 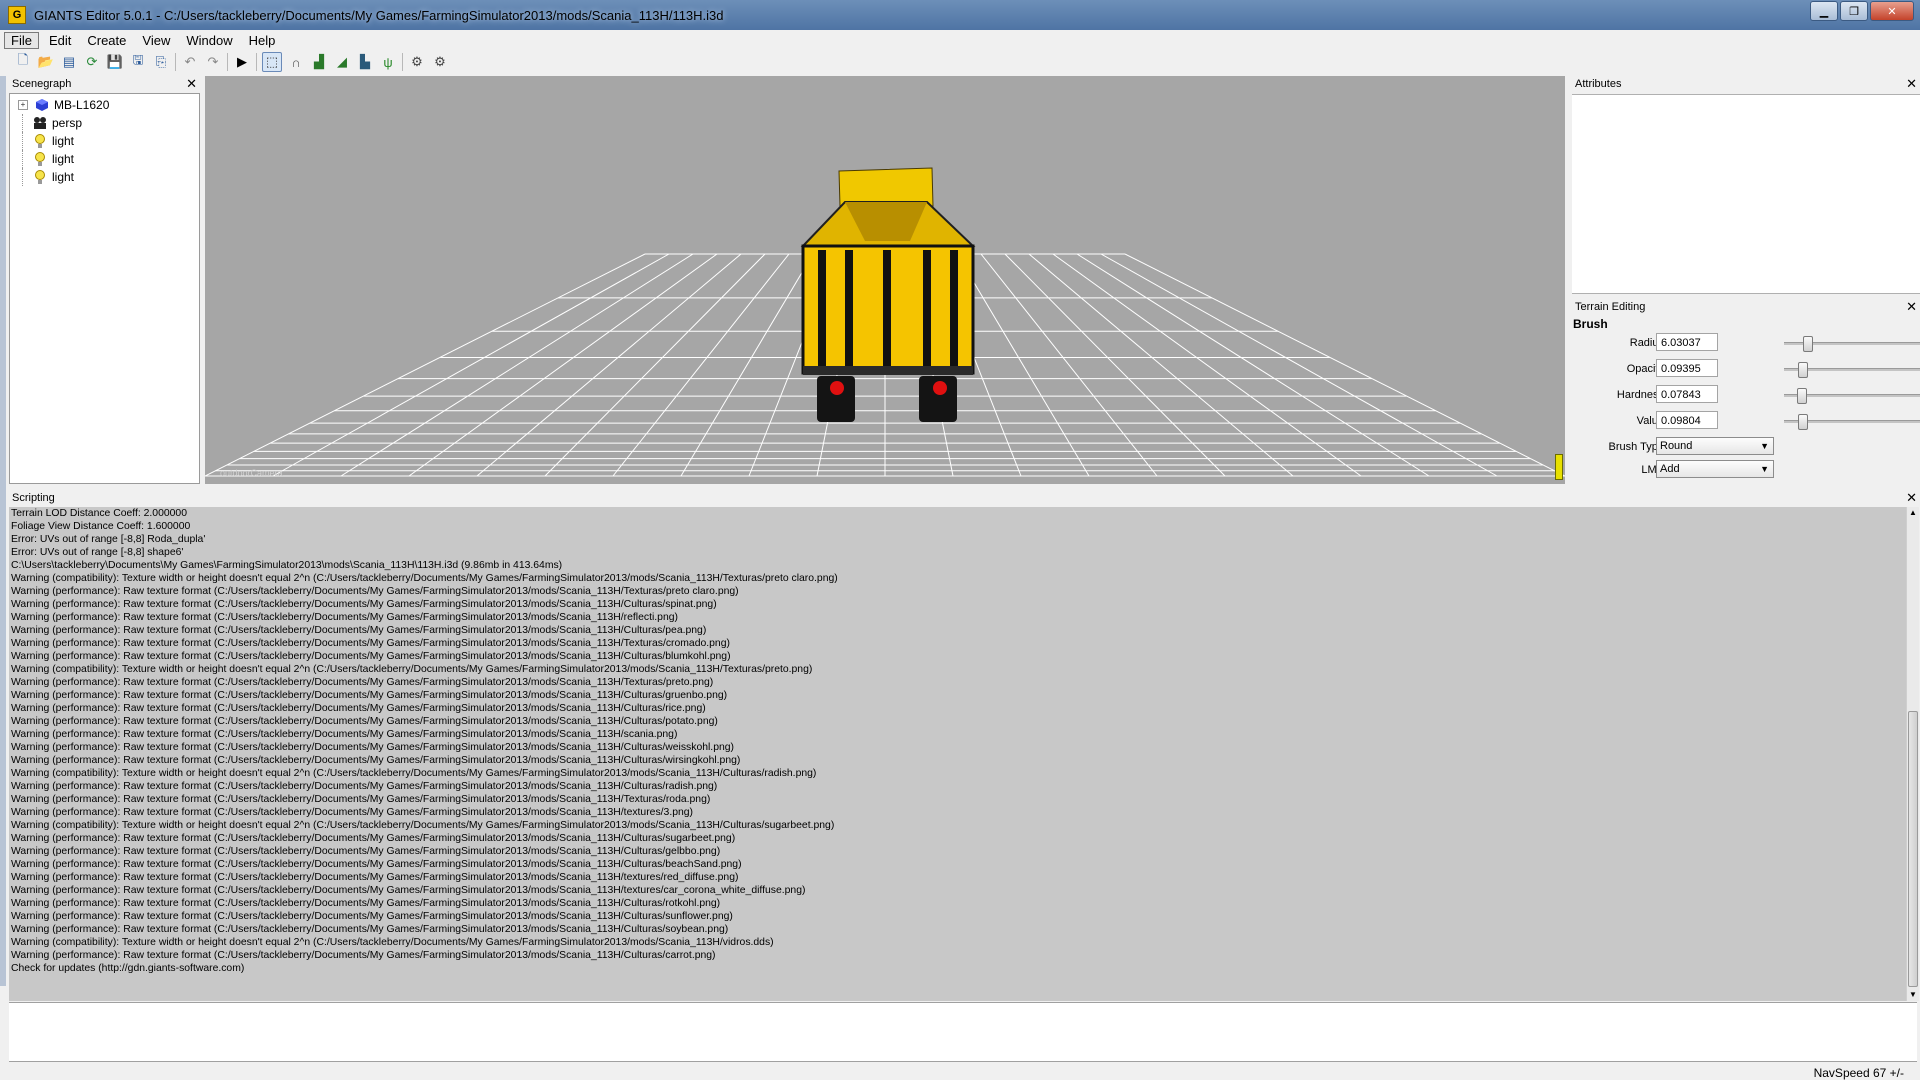 I want to click on scripting-title: Scripting, so click(x=33, y=497).